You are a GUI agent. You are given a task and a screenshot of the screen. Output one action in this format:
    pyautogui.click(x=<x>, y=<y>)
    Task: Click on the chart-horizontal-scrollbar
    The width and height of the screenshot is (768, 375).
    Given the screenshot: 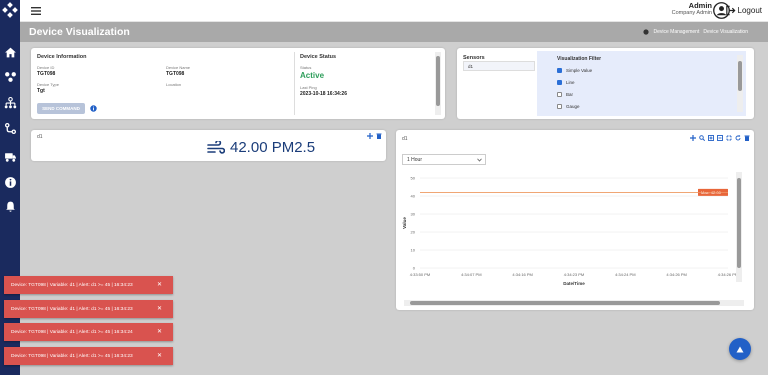 What is the action you would take?
    pyautogui.click(x=574, y=303)
    